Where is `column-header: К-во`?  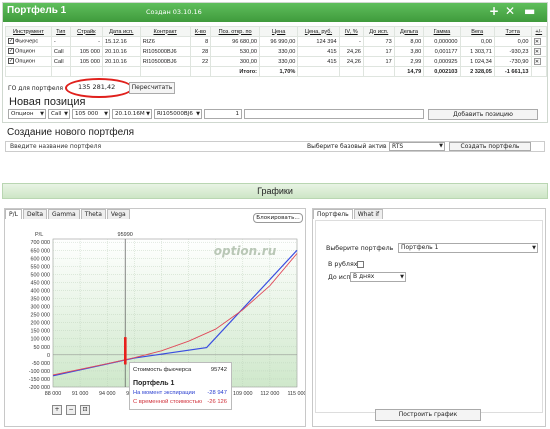
column-header: К-во is located at coordinates (200, 31).